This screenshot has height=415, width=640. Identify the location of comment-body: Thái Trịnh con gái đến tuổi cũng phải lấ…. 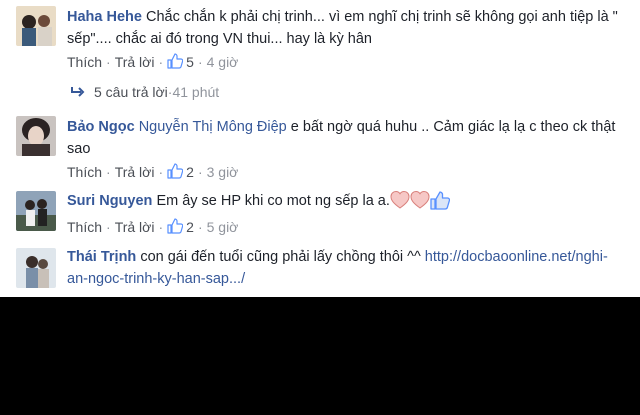
(347, 268).